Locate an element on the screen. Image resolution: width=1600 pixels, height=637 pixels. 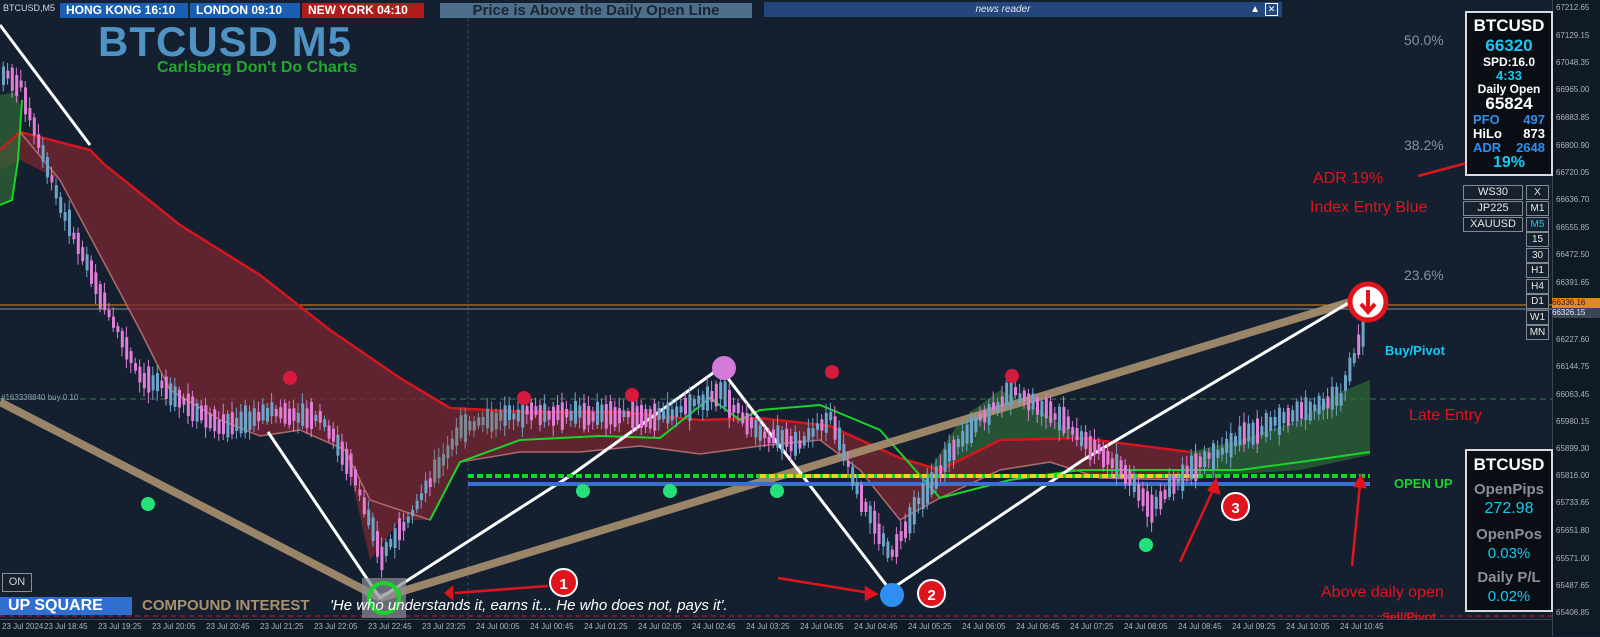
timeframe-button-h1: H1 is located at coordinates (1537, 270).